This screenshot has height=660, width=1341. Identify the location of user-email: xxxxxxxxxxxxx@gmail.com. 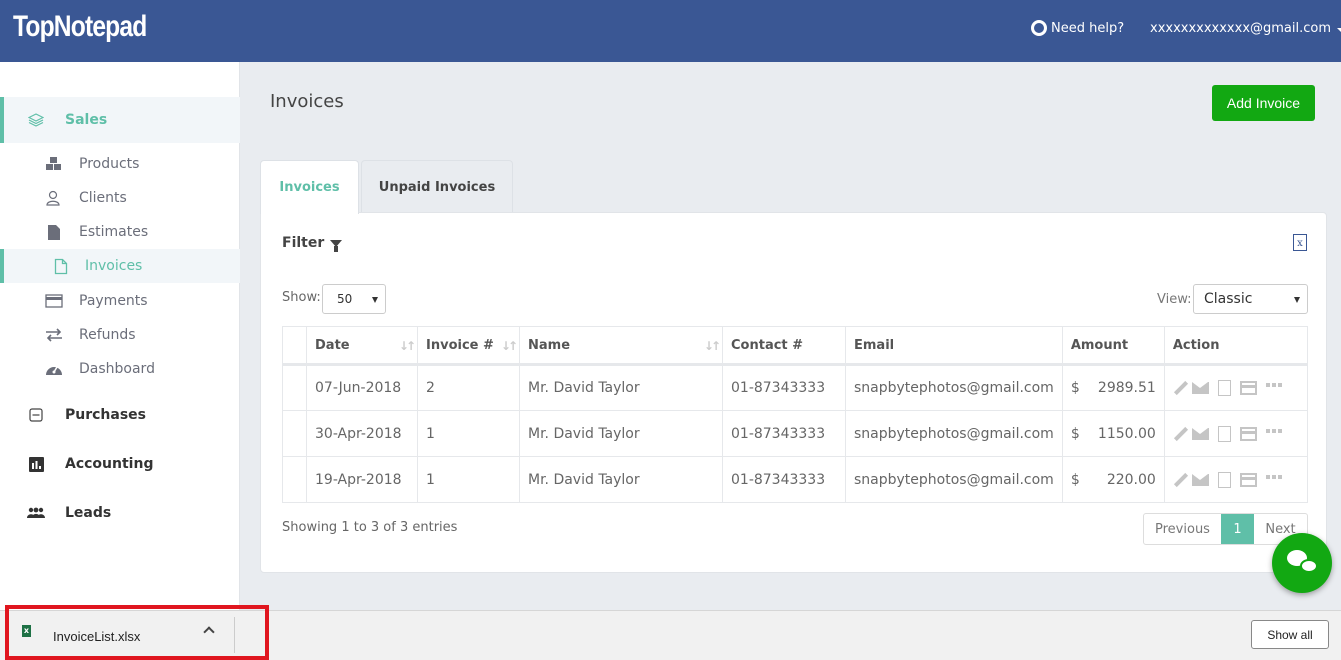
(1241, 28).